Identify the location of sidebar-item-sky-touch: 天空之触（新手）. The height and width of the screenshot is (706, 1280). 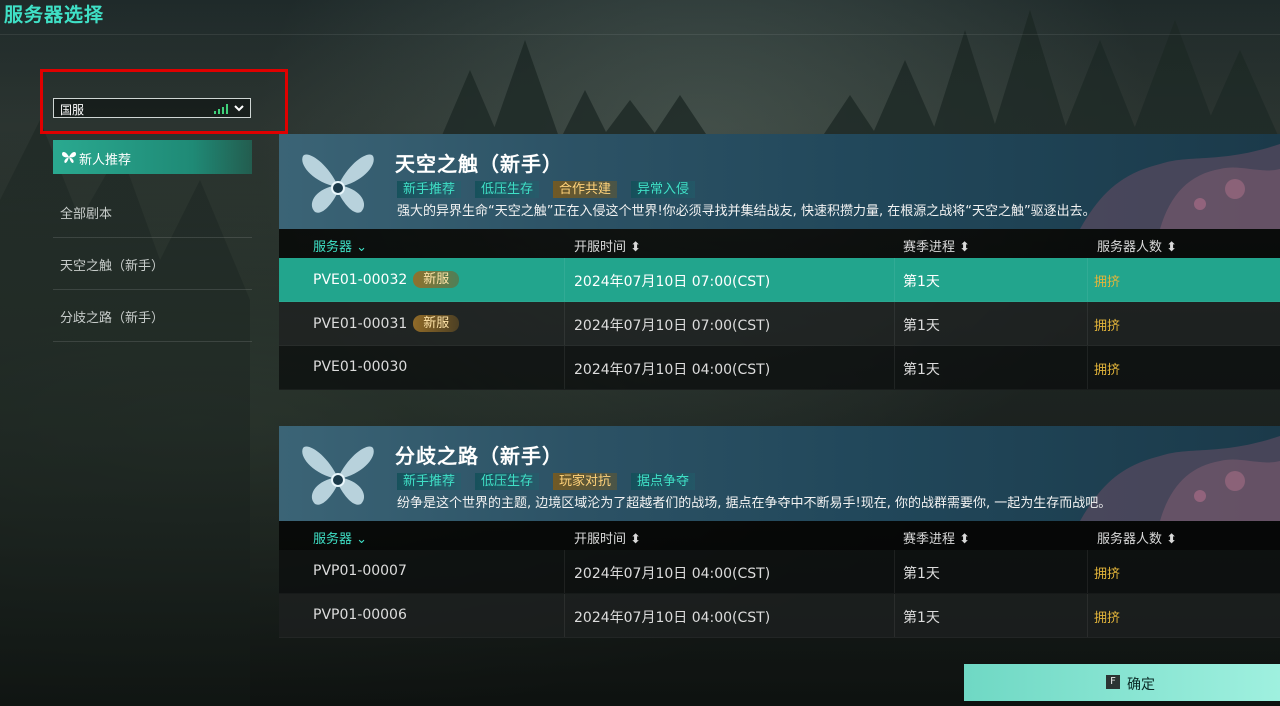
(152, 264).